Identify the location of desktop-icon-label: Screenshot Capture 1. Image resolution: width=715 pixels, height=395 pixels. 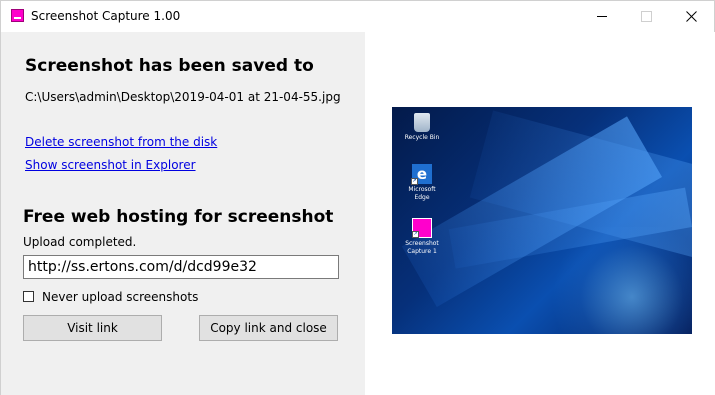
(422, 247).